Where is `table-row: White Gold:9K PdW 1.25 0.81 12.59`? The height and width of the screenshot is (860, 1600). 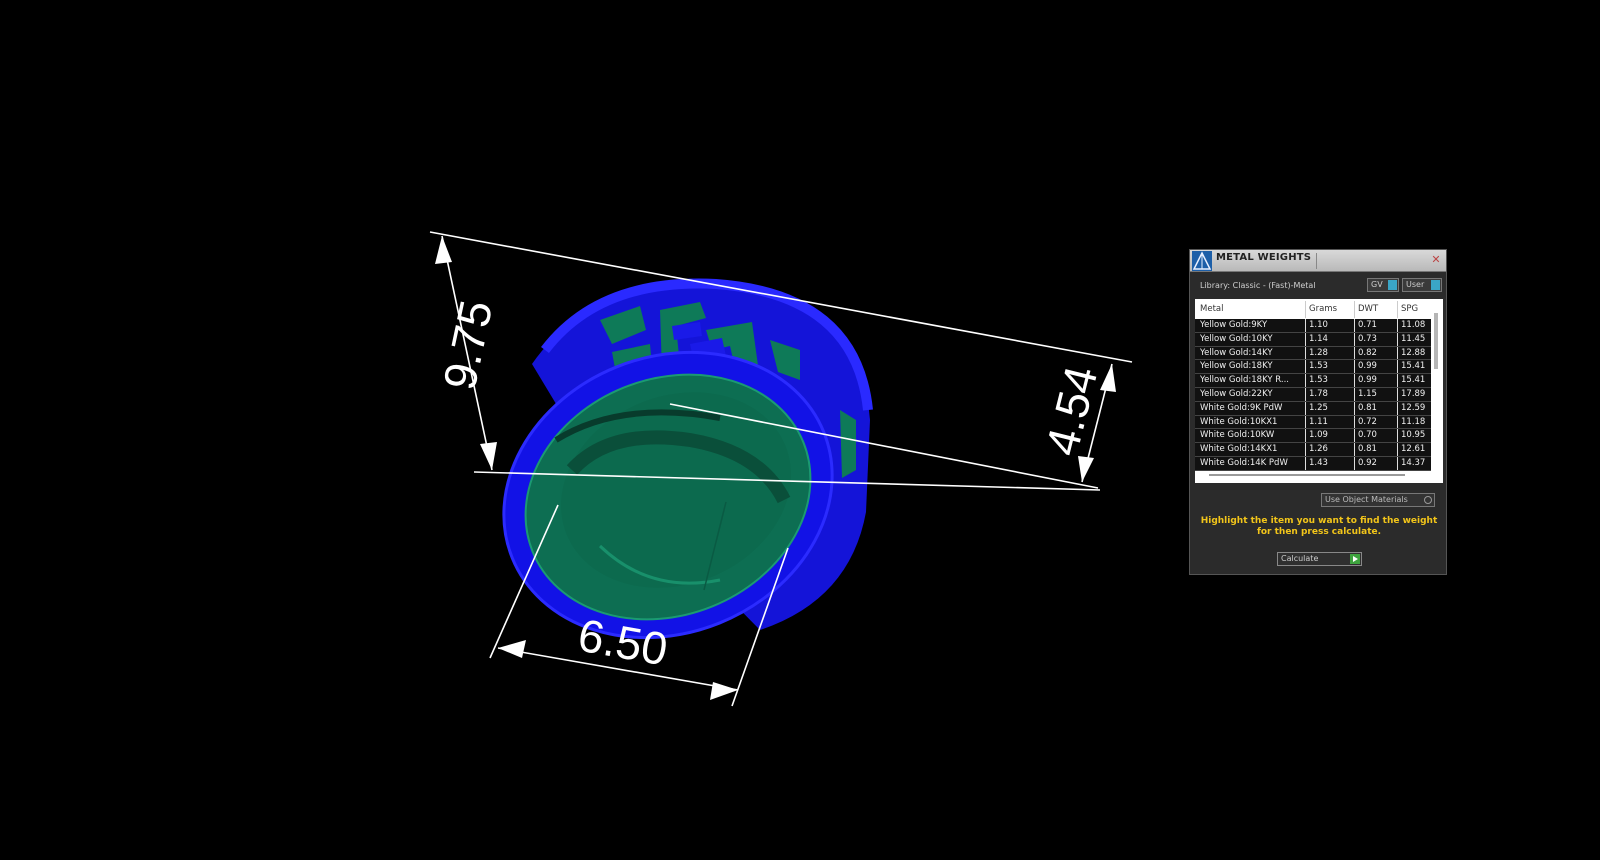 table-row: White Gold:9K PdW 1.25 0.81 12.59 is located at coordinates (1313, 408).